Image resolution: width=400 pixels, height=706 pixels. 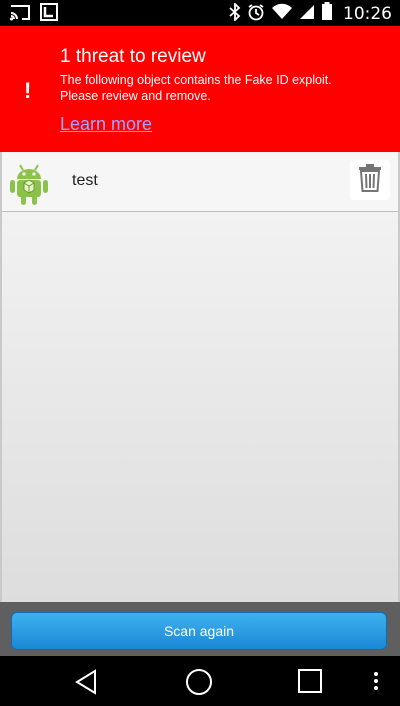 What do you see at coordinates (376, 682) in the screenshot?
I see `overflow-menu-icon` at bounding box center [376, 682].